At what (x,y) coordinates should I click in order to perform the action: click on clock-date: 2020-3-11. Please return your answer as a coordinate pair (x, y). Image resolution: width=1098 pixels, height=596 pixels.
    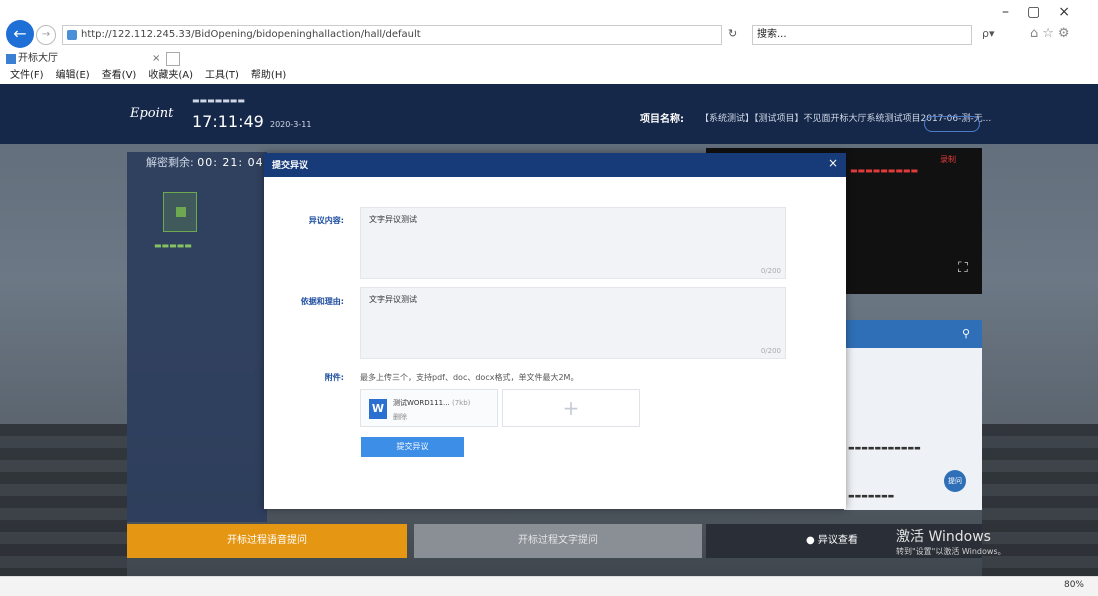
    Looking at the image, I should click on (291, 124).